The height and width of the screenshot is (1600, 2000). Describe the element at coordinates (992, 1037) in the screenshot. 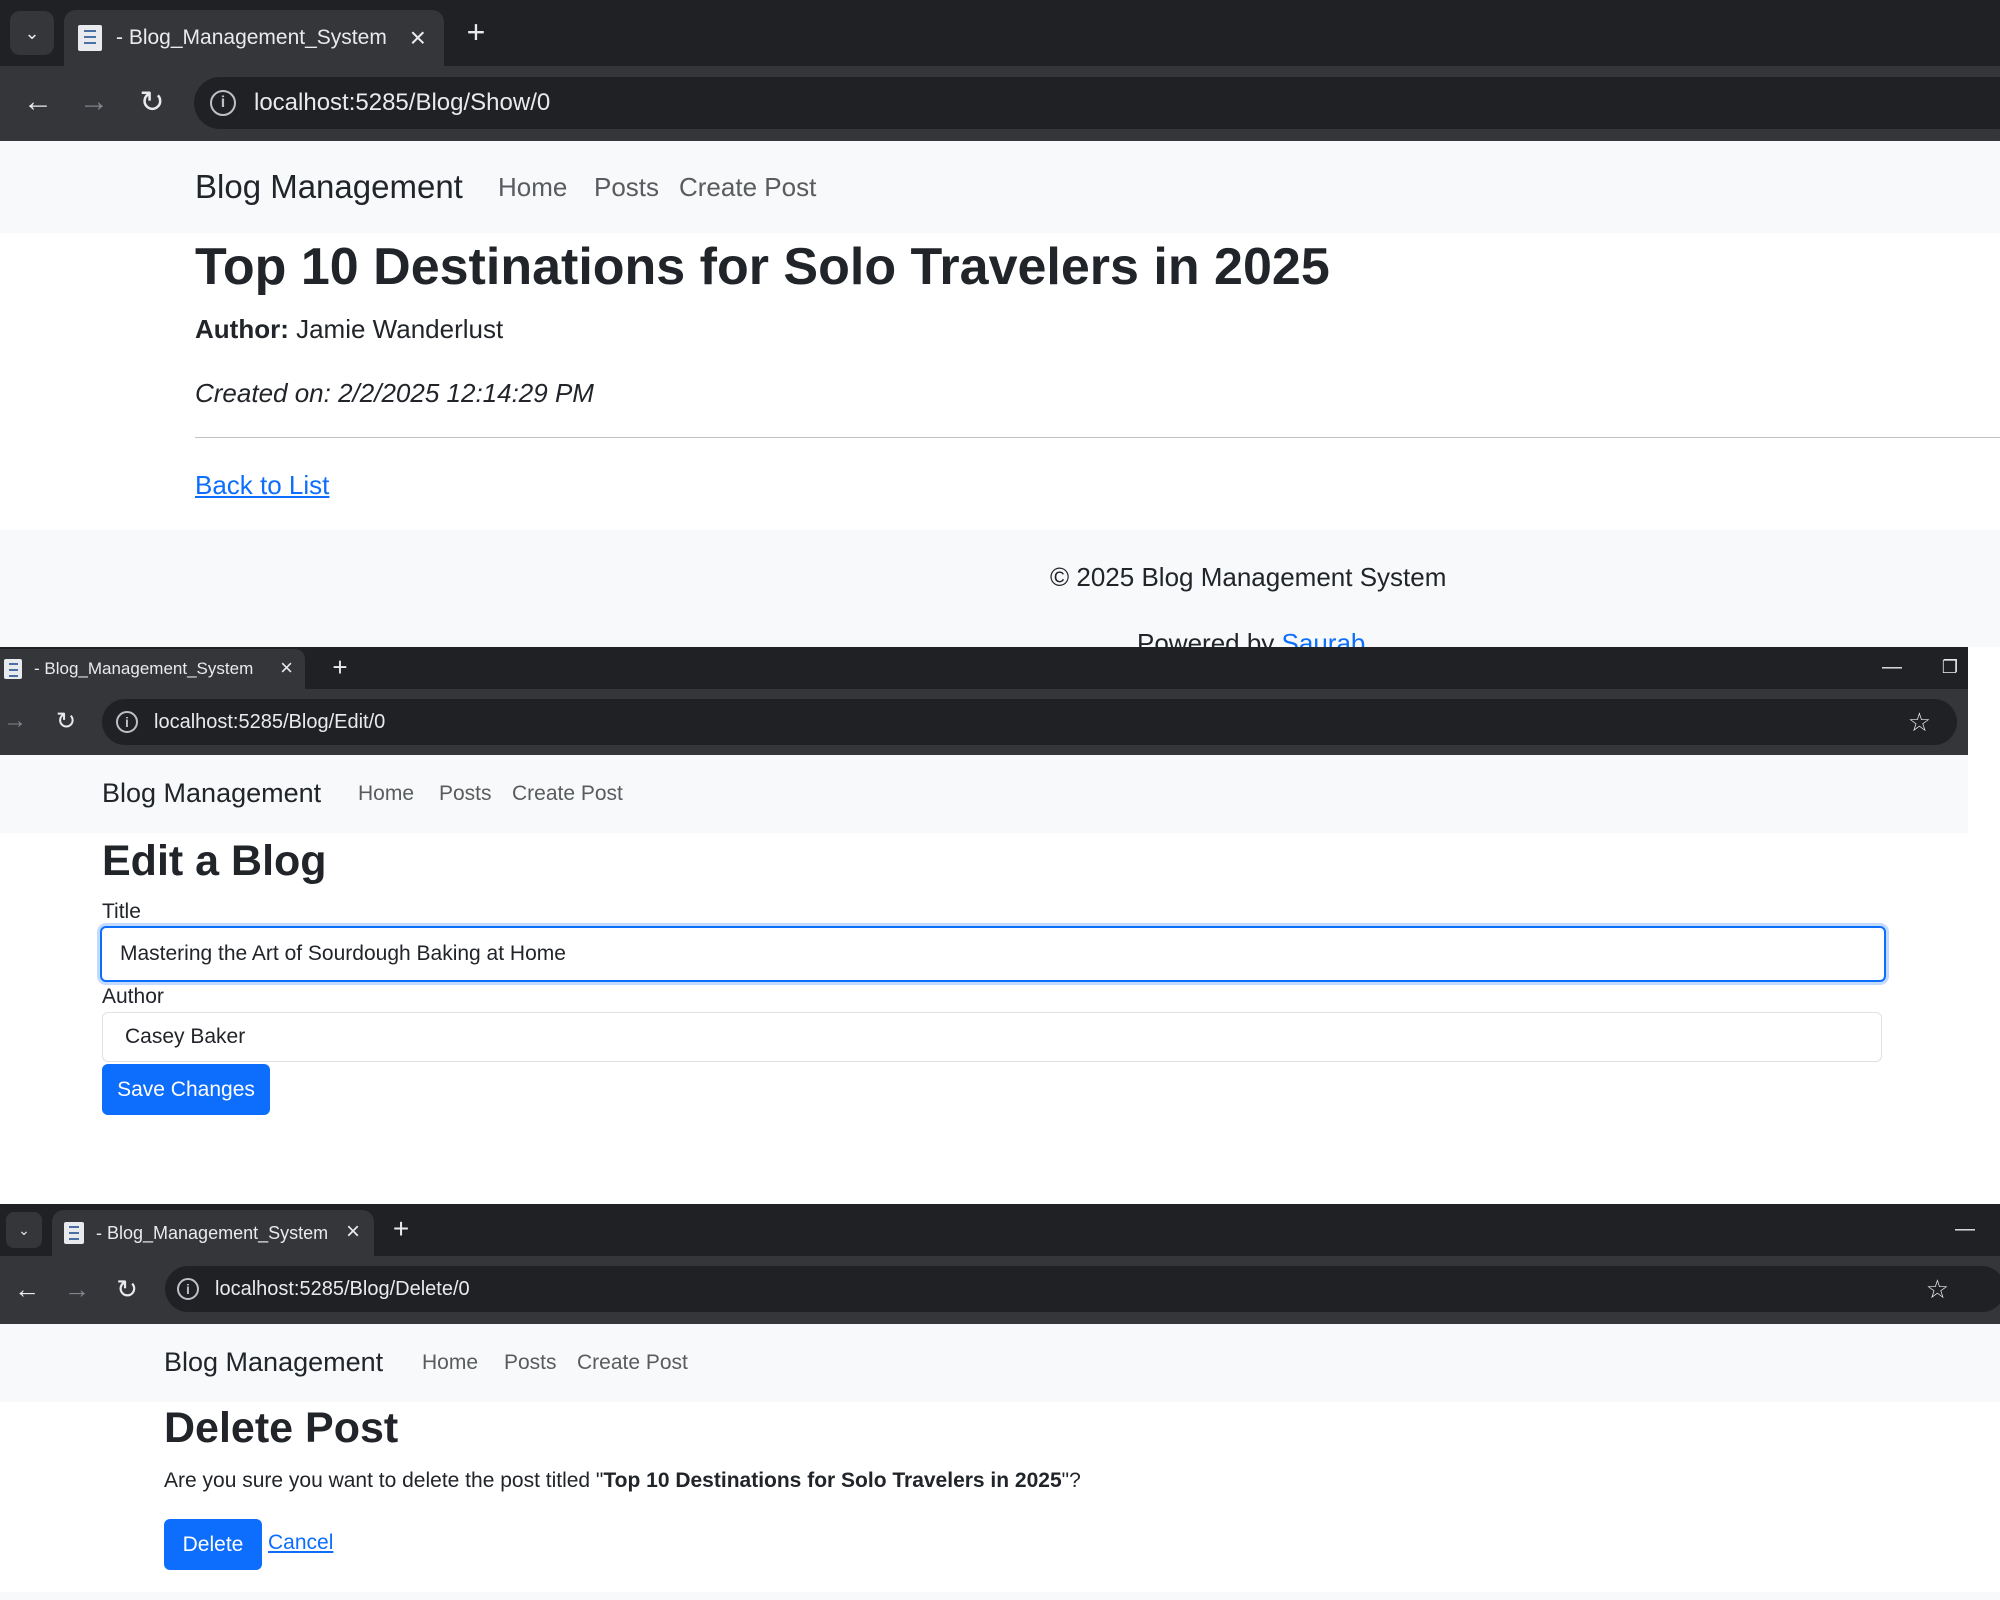

I see `author-field: Casey Baker` at that location.